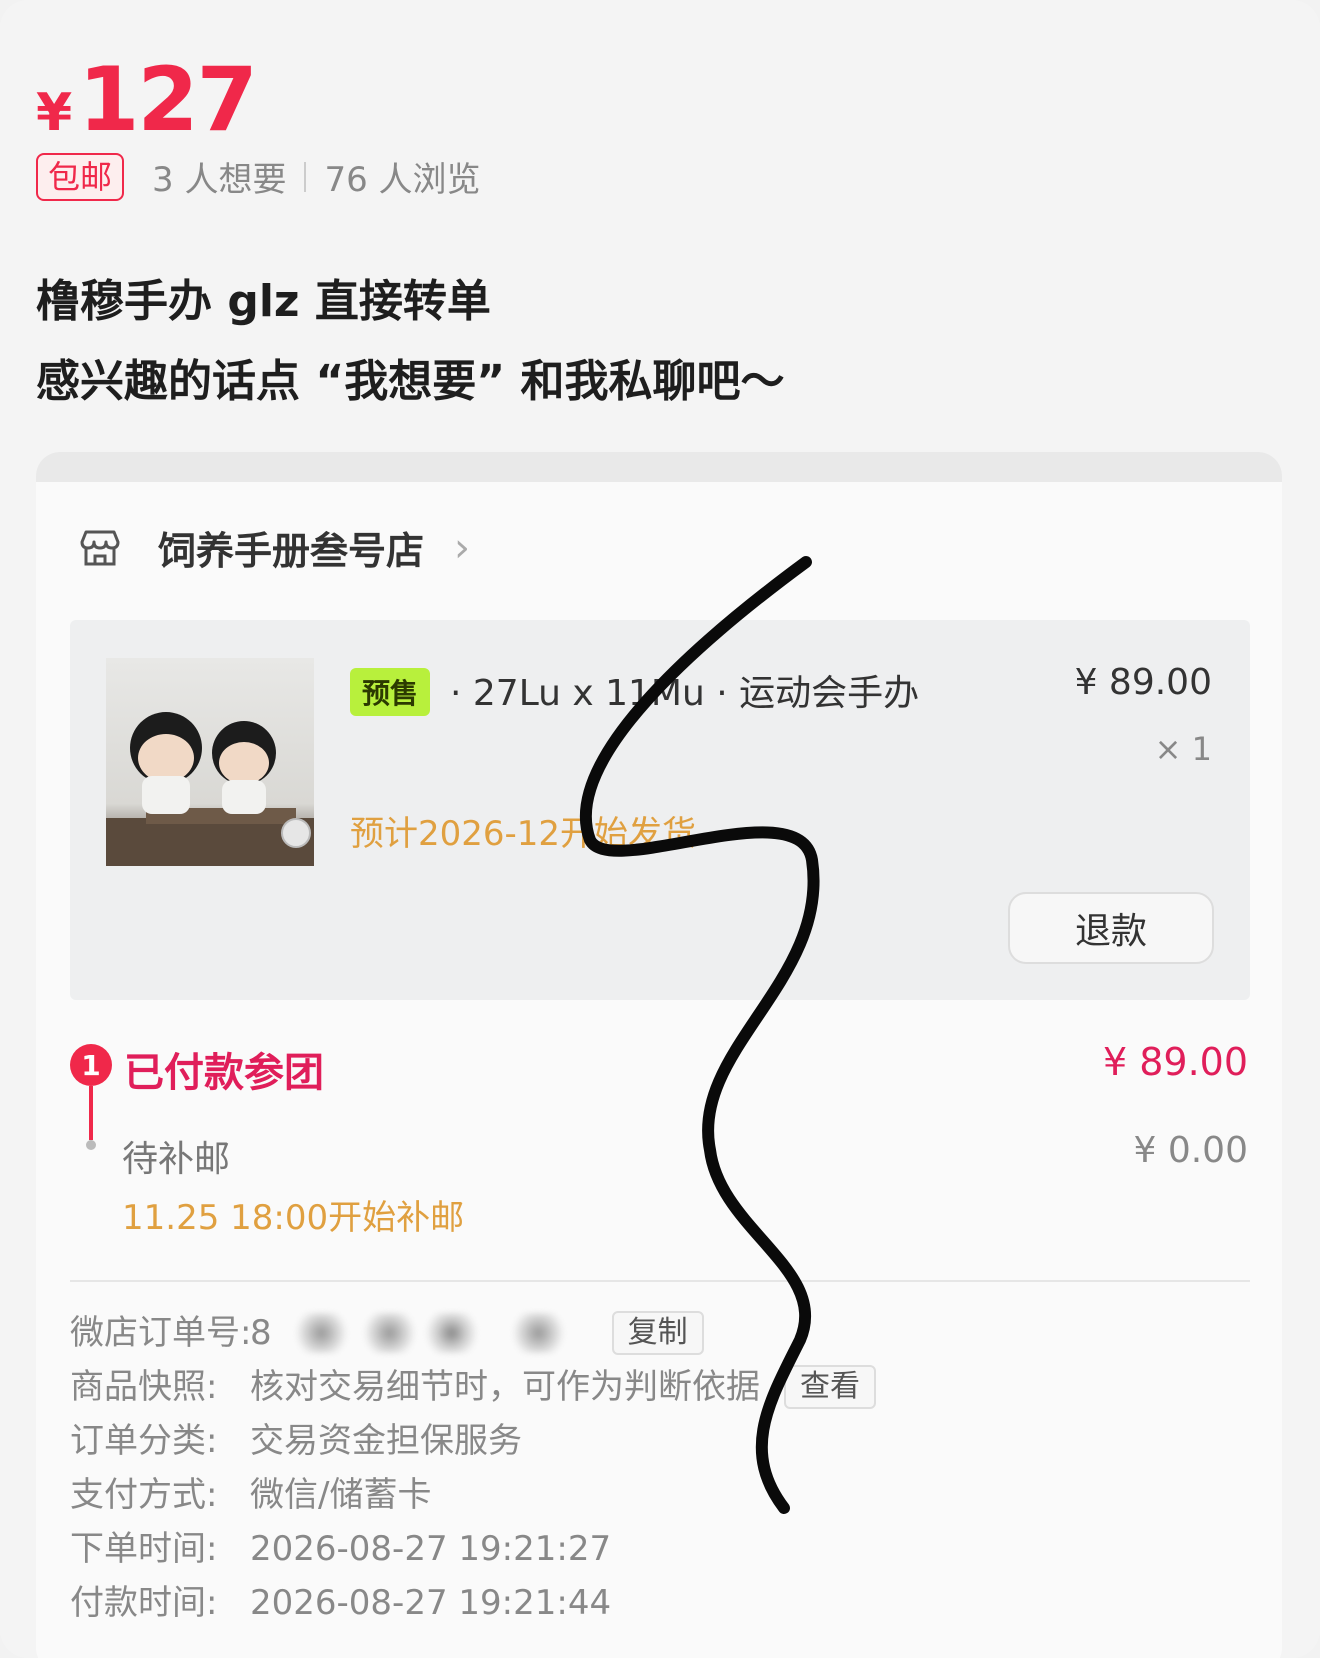  I want to click on step-1-marker: 1, so click(91, 1065).